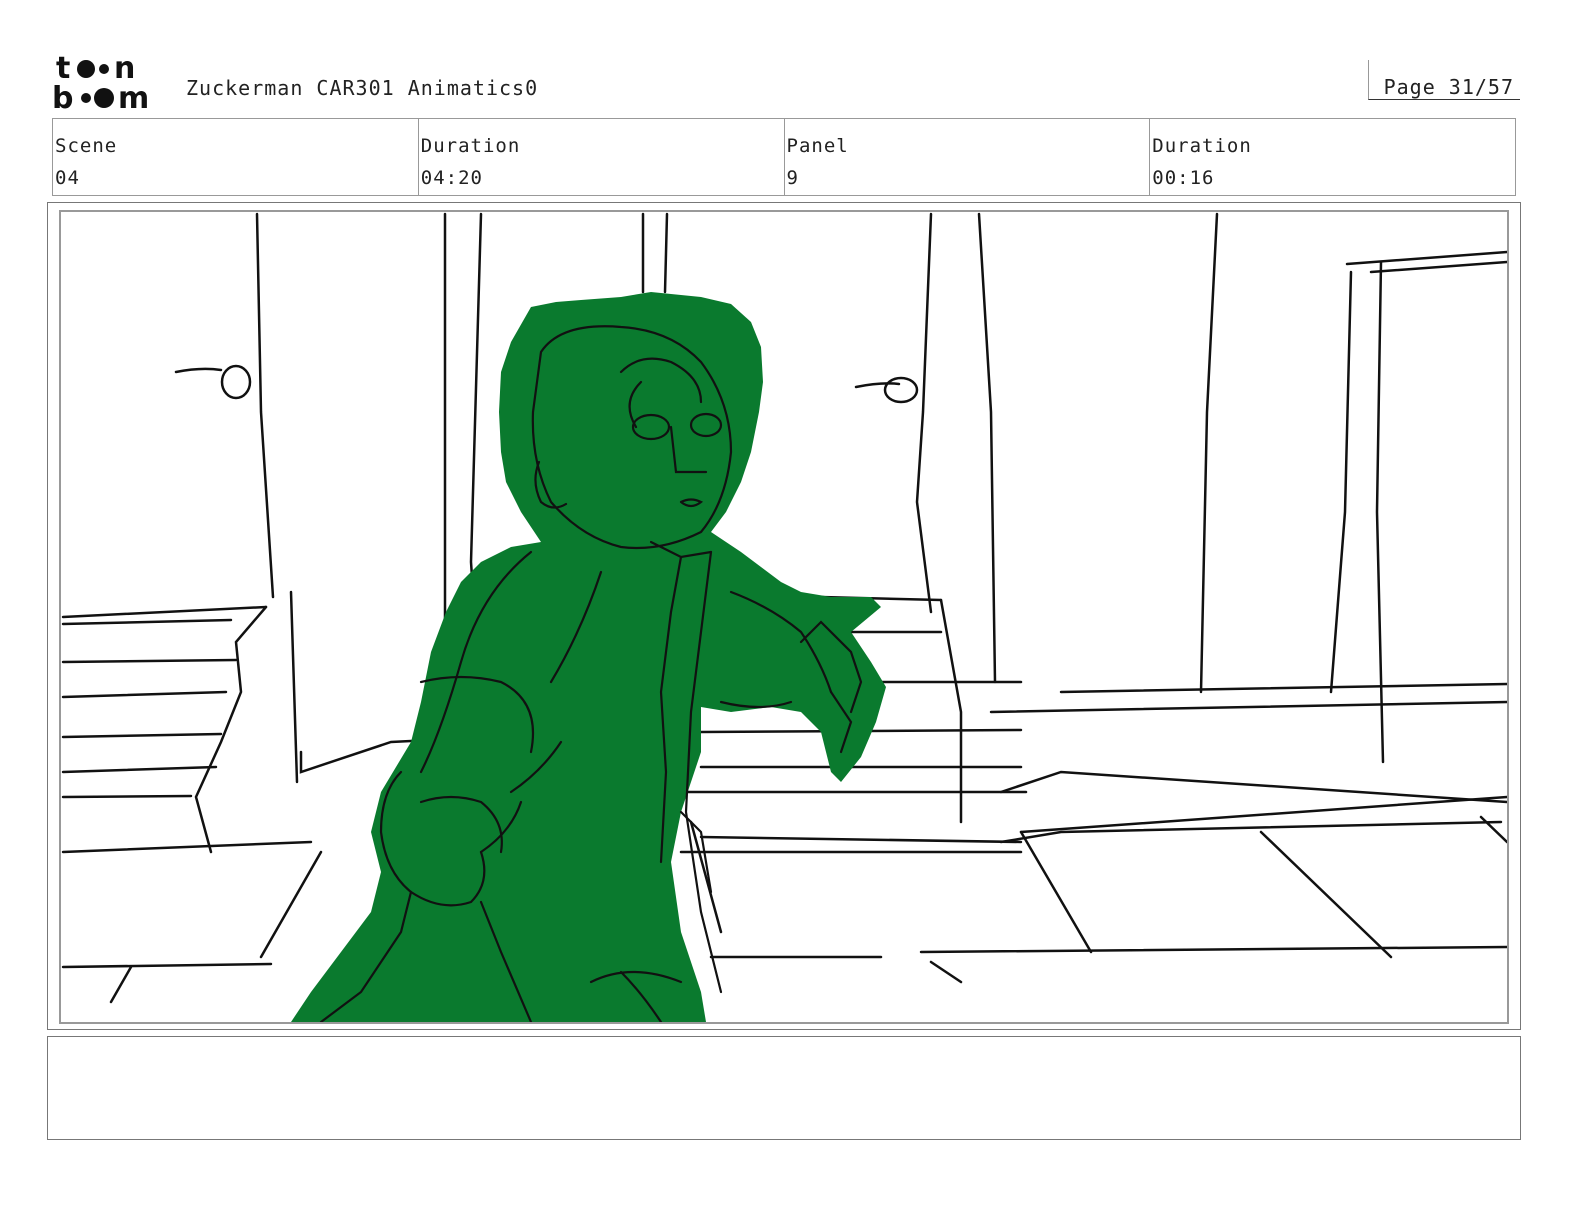  I want to click on panel-notes-box, so click(784, 1088).